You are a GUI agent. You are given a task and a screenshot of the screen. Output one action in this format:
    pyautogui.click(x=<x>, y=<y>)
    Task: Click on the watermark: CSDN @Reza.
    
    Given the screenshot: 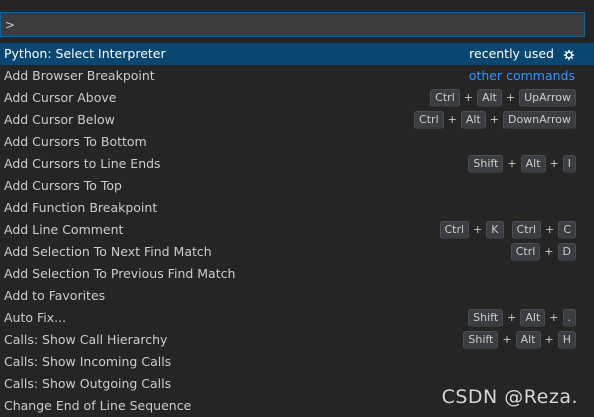 What is the action you would take?
    pyautogui.click(x=509, y=397)
    